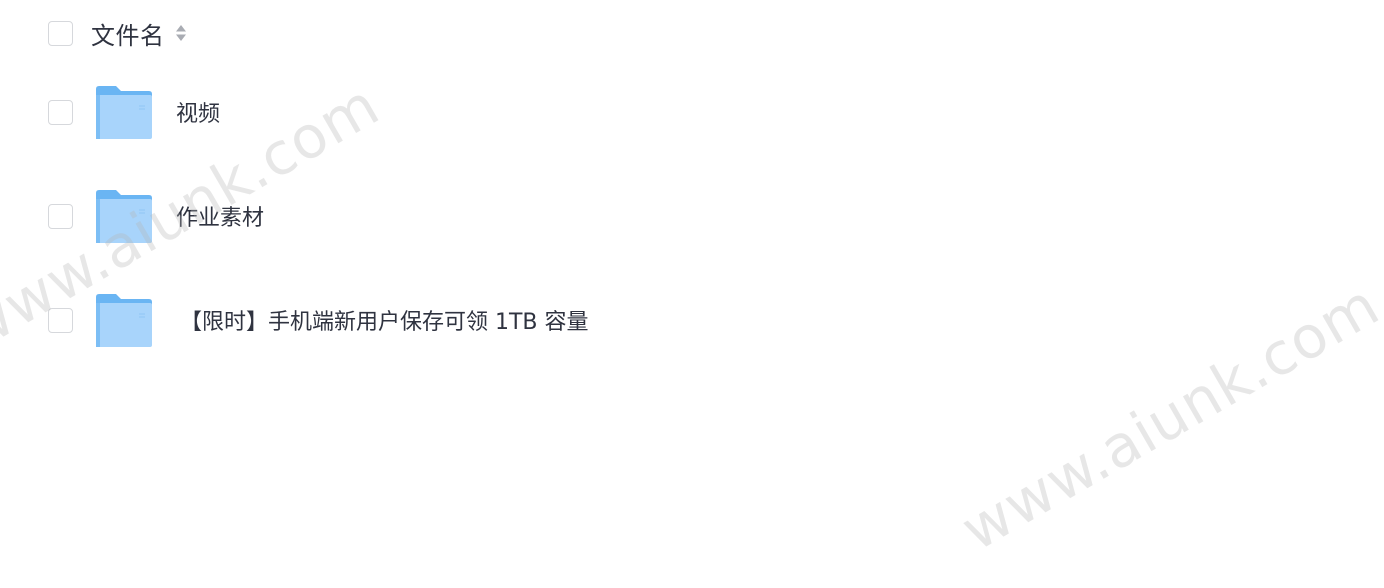 The image size is (1384, 588). I want to click on file-row: 视频, so click(134, 112).